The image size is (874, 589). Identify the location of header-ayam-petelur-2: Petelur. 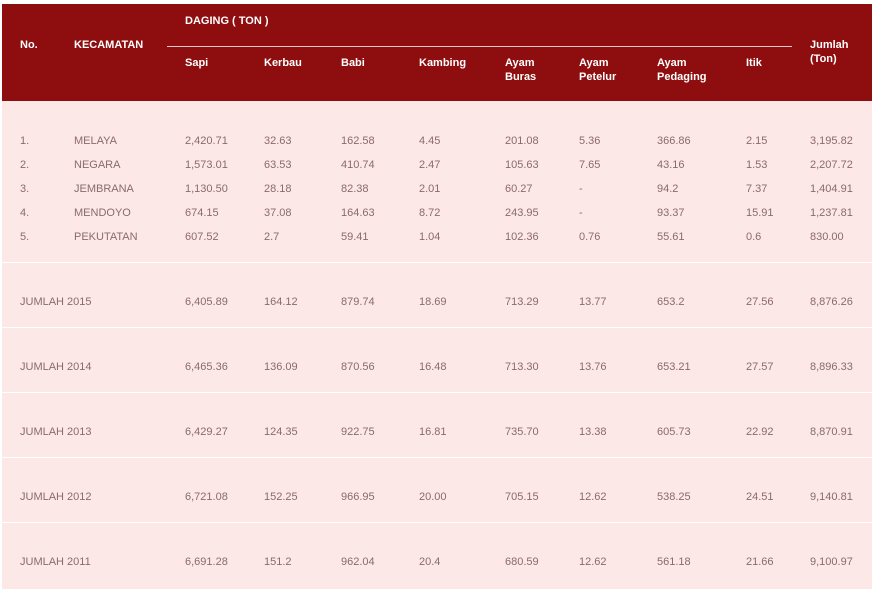
(598, 77).